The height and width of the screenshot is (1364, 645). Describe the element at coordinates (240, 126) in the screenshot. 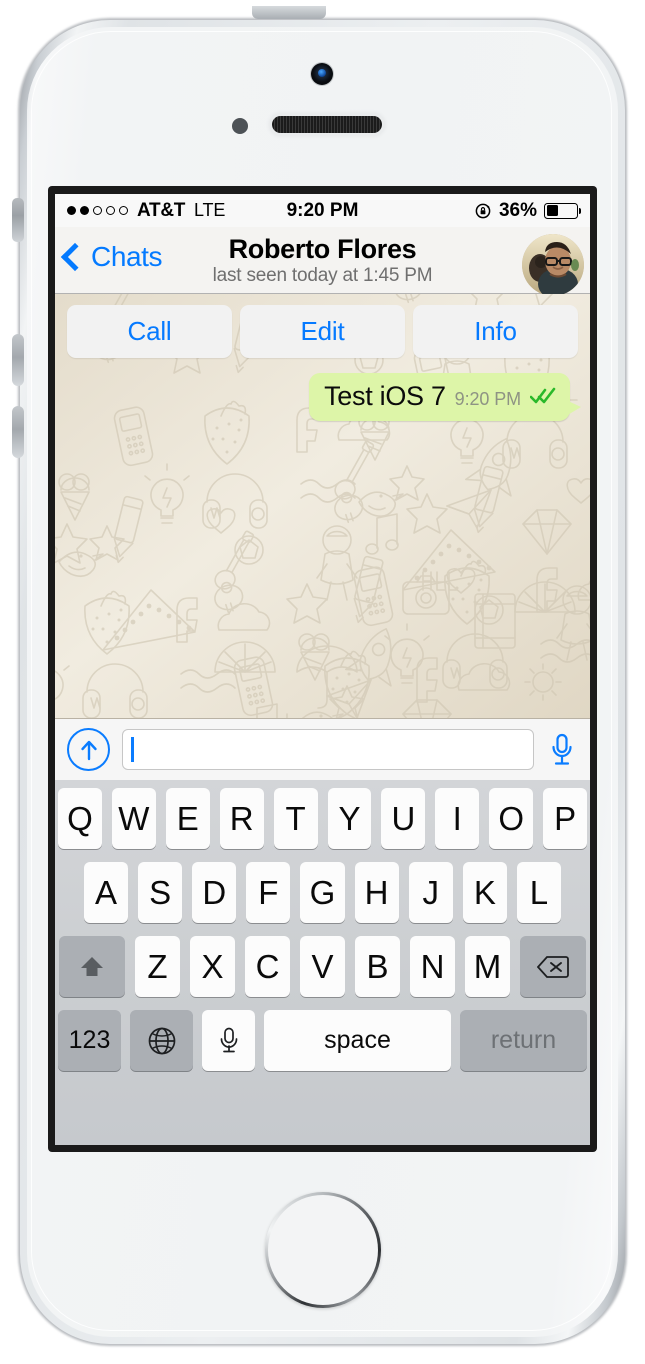

I see `proximity-sensor-icon` at that location.